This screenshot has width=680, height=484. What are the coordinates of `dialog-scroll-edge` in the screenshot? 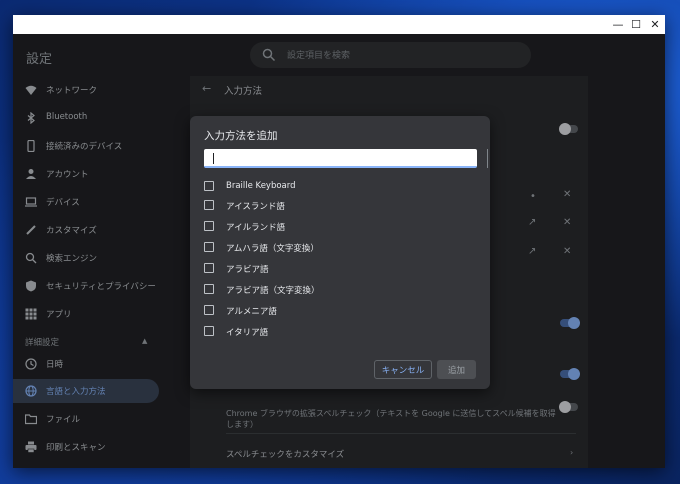 It's located at (488, 158).